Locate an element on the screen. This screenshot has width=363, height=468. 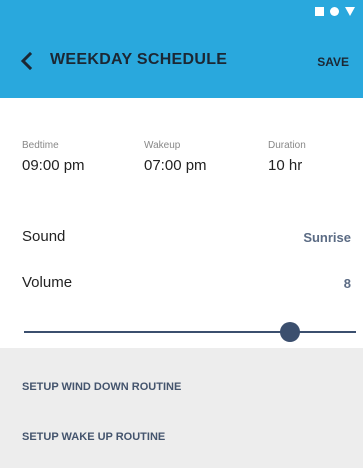
status-icons is located at coordinates (335, 11).